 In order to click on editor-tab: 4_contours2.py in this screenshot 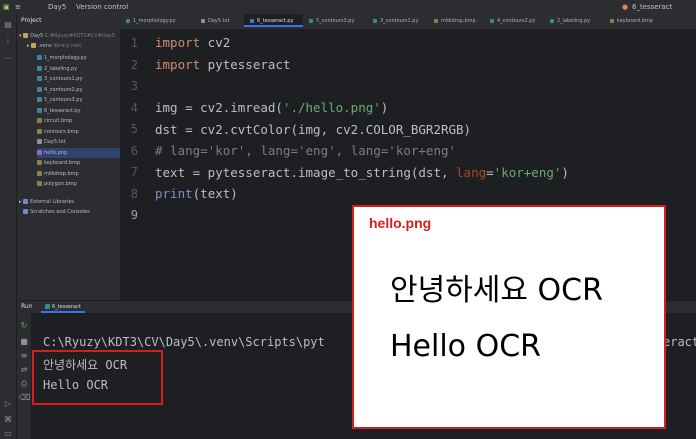, I will do `click(514, 21)`.